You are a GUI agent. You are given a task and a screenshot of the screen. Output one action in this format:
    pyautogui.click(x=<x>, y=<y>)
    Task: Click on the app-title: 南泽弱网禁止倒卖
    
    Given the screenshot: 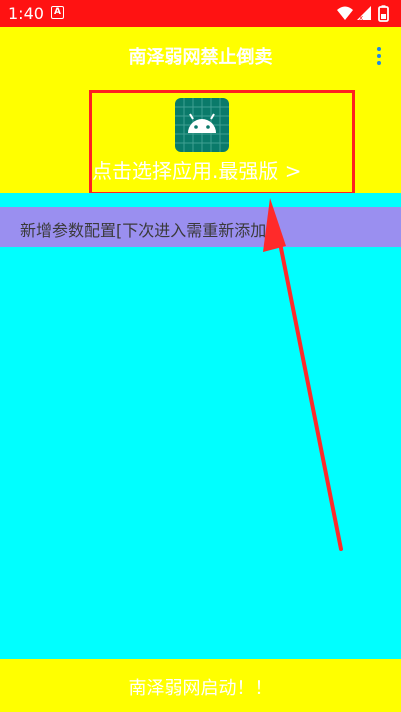 What is the action you would take?
    pyautogui.click(x=200, y=57)
    